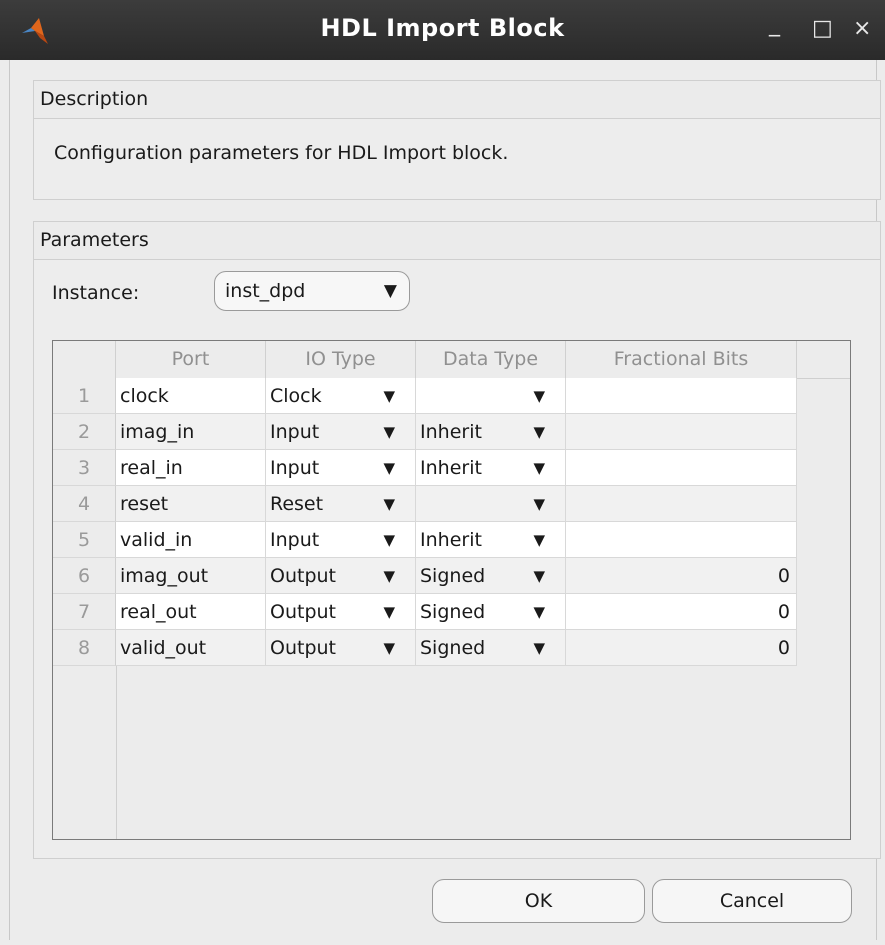  Describe the element at coordinates (862, 29) in the screenshot. I see `close-button: ×` at that location.